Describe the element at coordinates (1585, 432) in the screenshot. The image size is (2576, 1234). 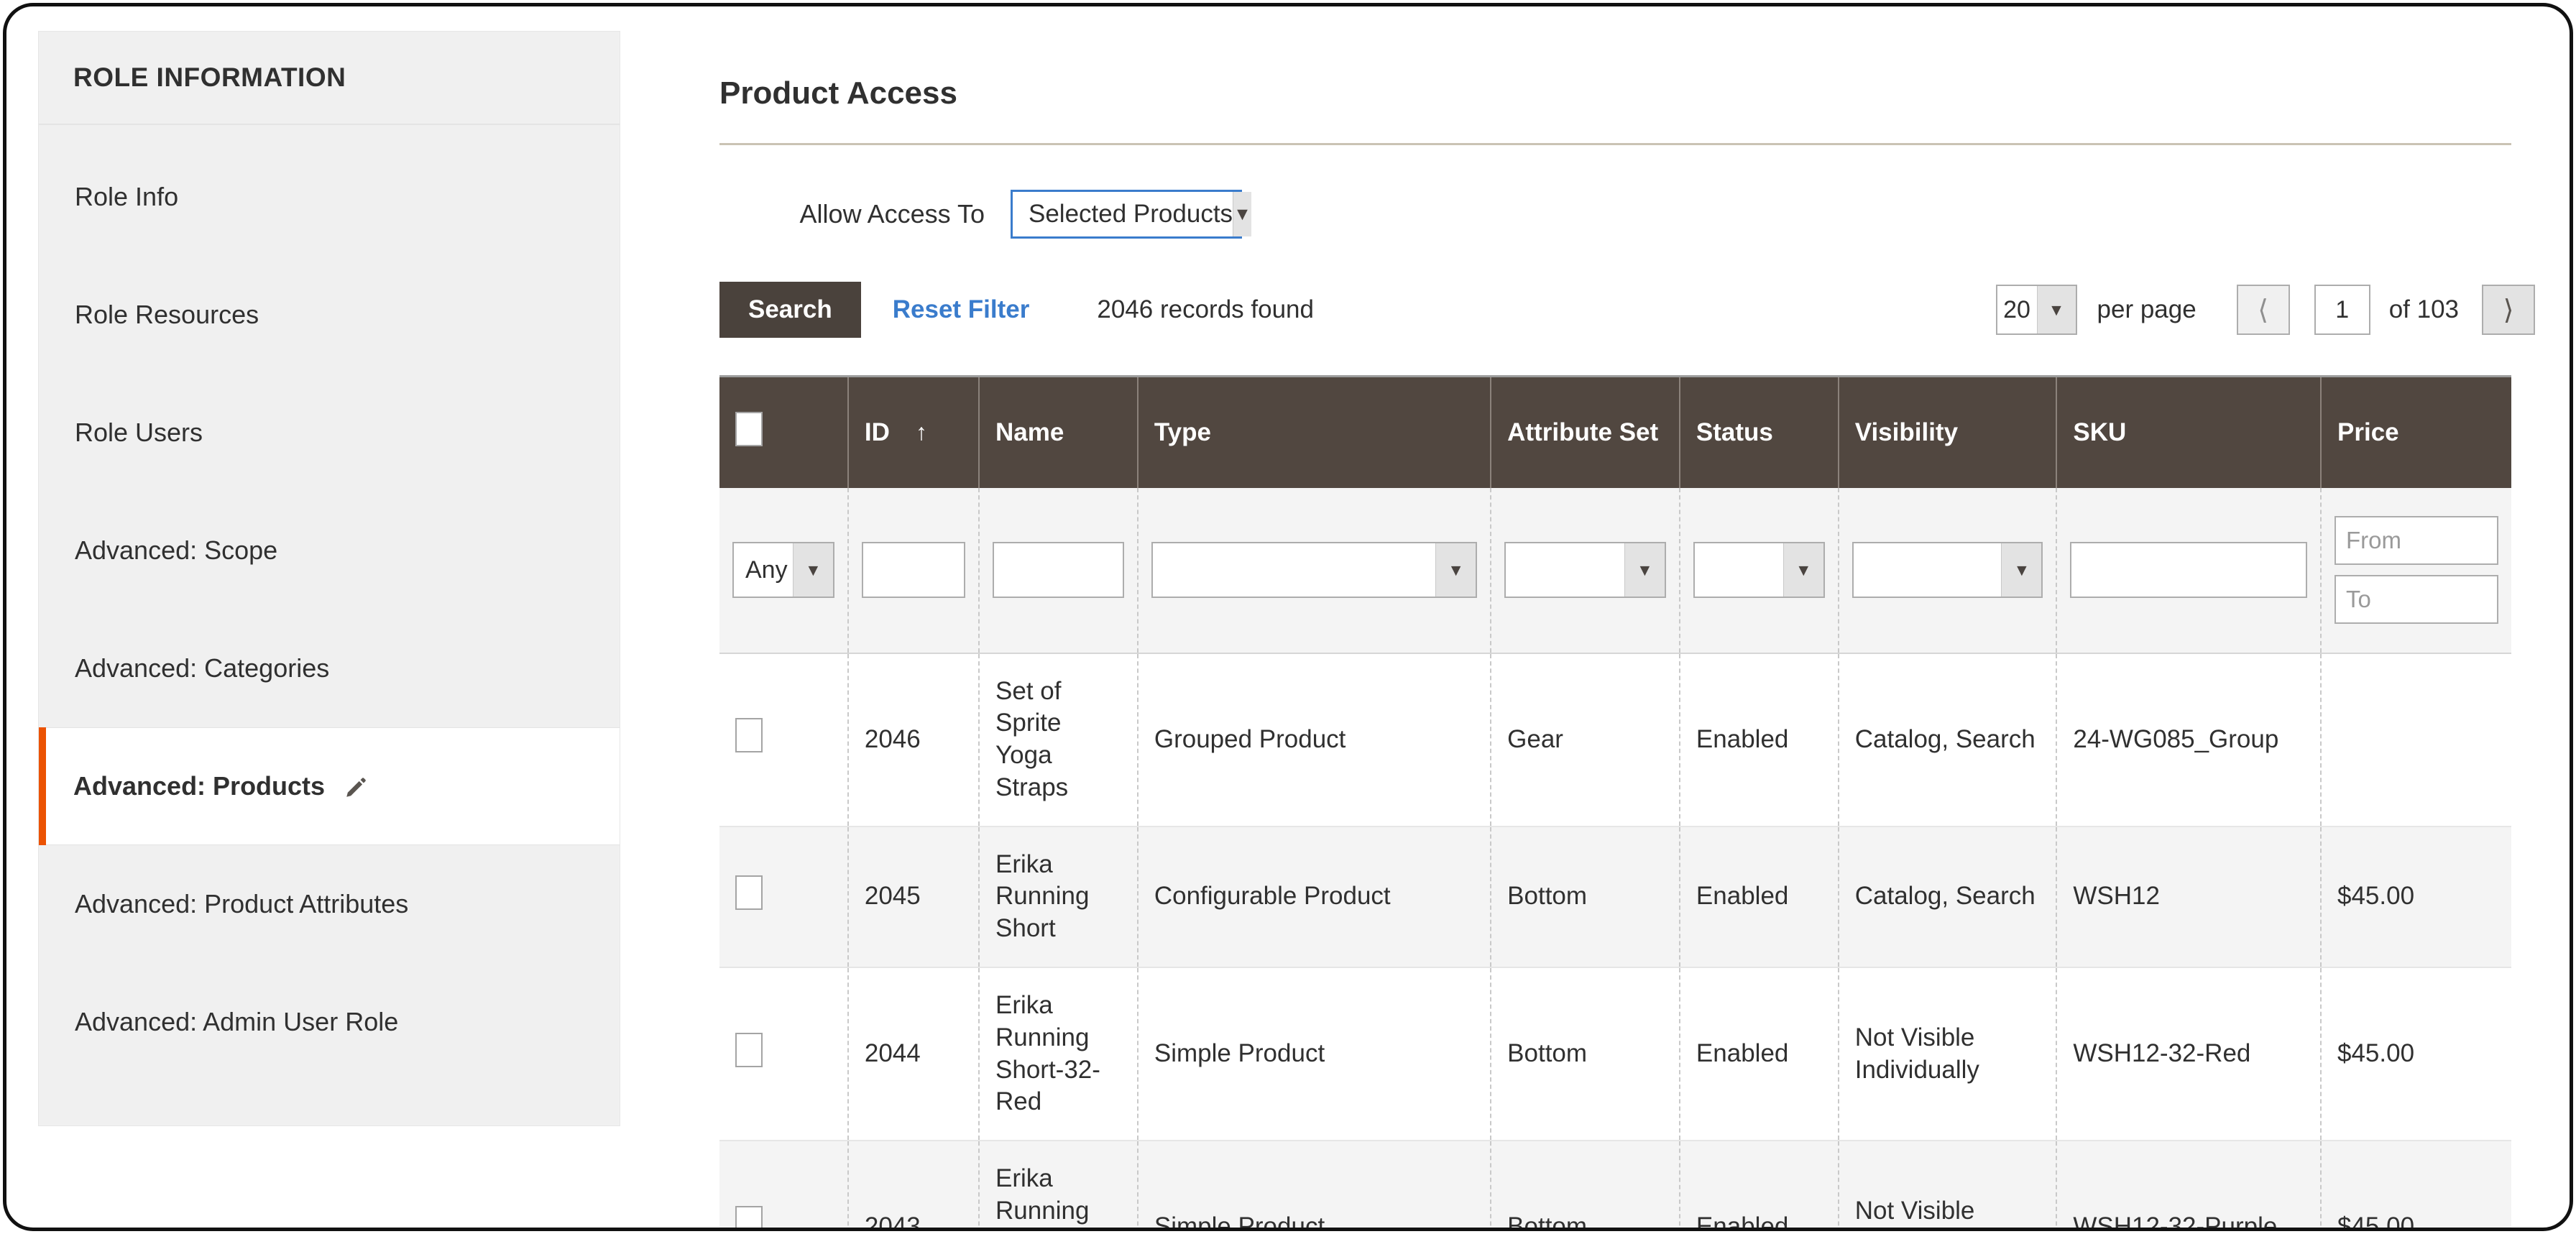
I see `column-header-attribute-set: Attribute Set` at that location.